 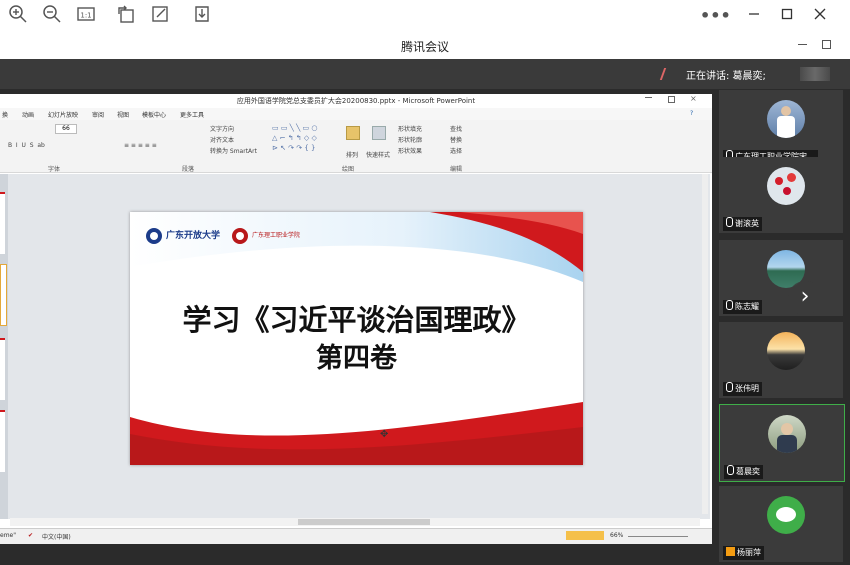 I want to click on arrange-icon, so click(x=353, y=133).